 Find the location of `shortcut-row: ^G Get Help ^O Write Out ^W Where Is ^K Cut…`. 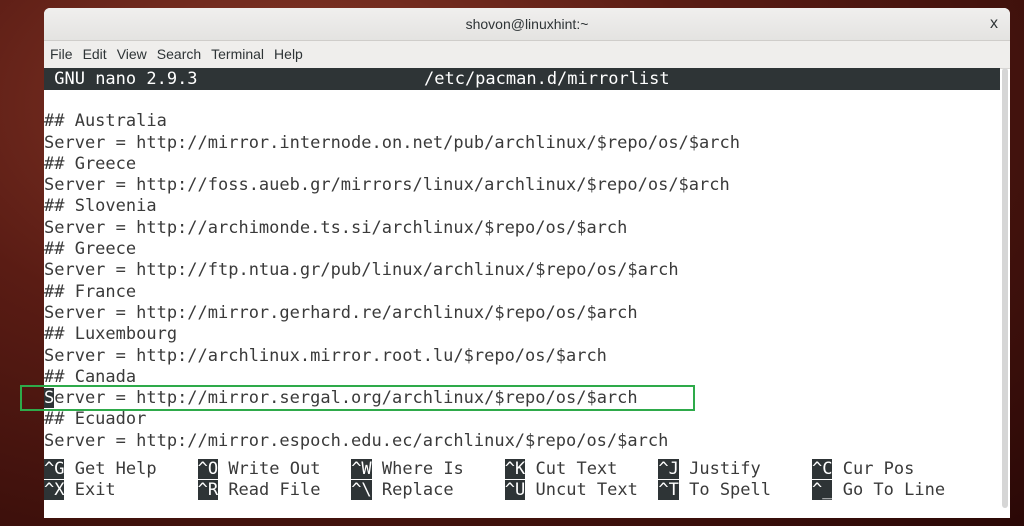

shortcut-row: ^G Get Help ^O Write Out ^W Where Is ^K Cut… is located at coordinates (527, 469).